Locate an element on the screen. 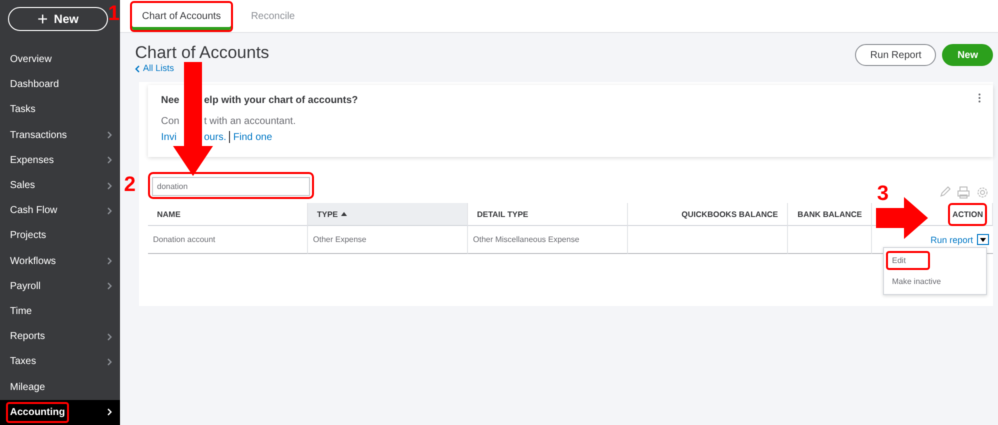 The width and height of the screenshot is (998, 425). run-report-link: Run report is located at coordinates (951, 239).